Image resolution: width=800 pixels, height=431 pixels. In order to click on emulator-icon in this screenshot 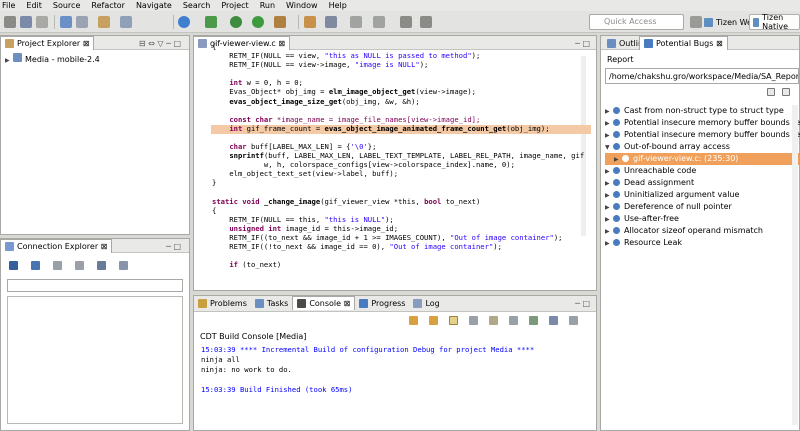, I will do `click(35, 265)`.